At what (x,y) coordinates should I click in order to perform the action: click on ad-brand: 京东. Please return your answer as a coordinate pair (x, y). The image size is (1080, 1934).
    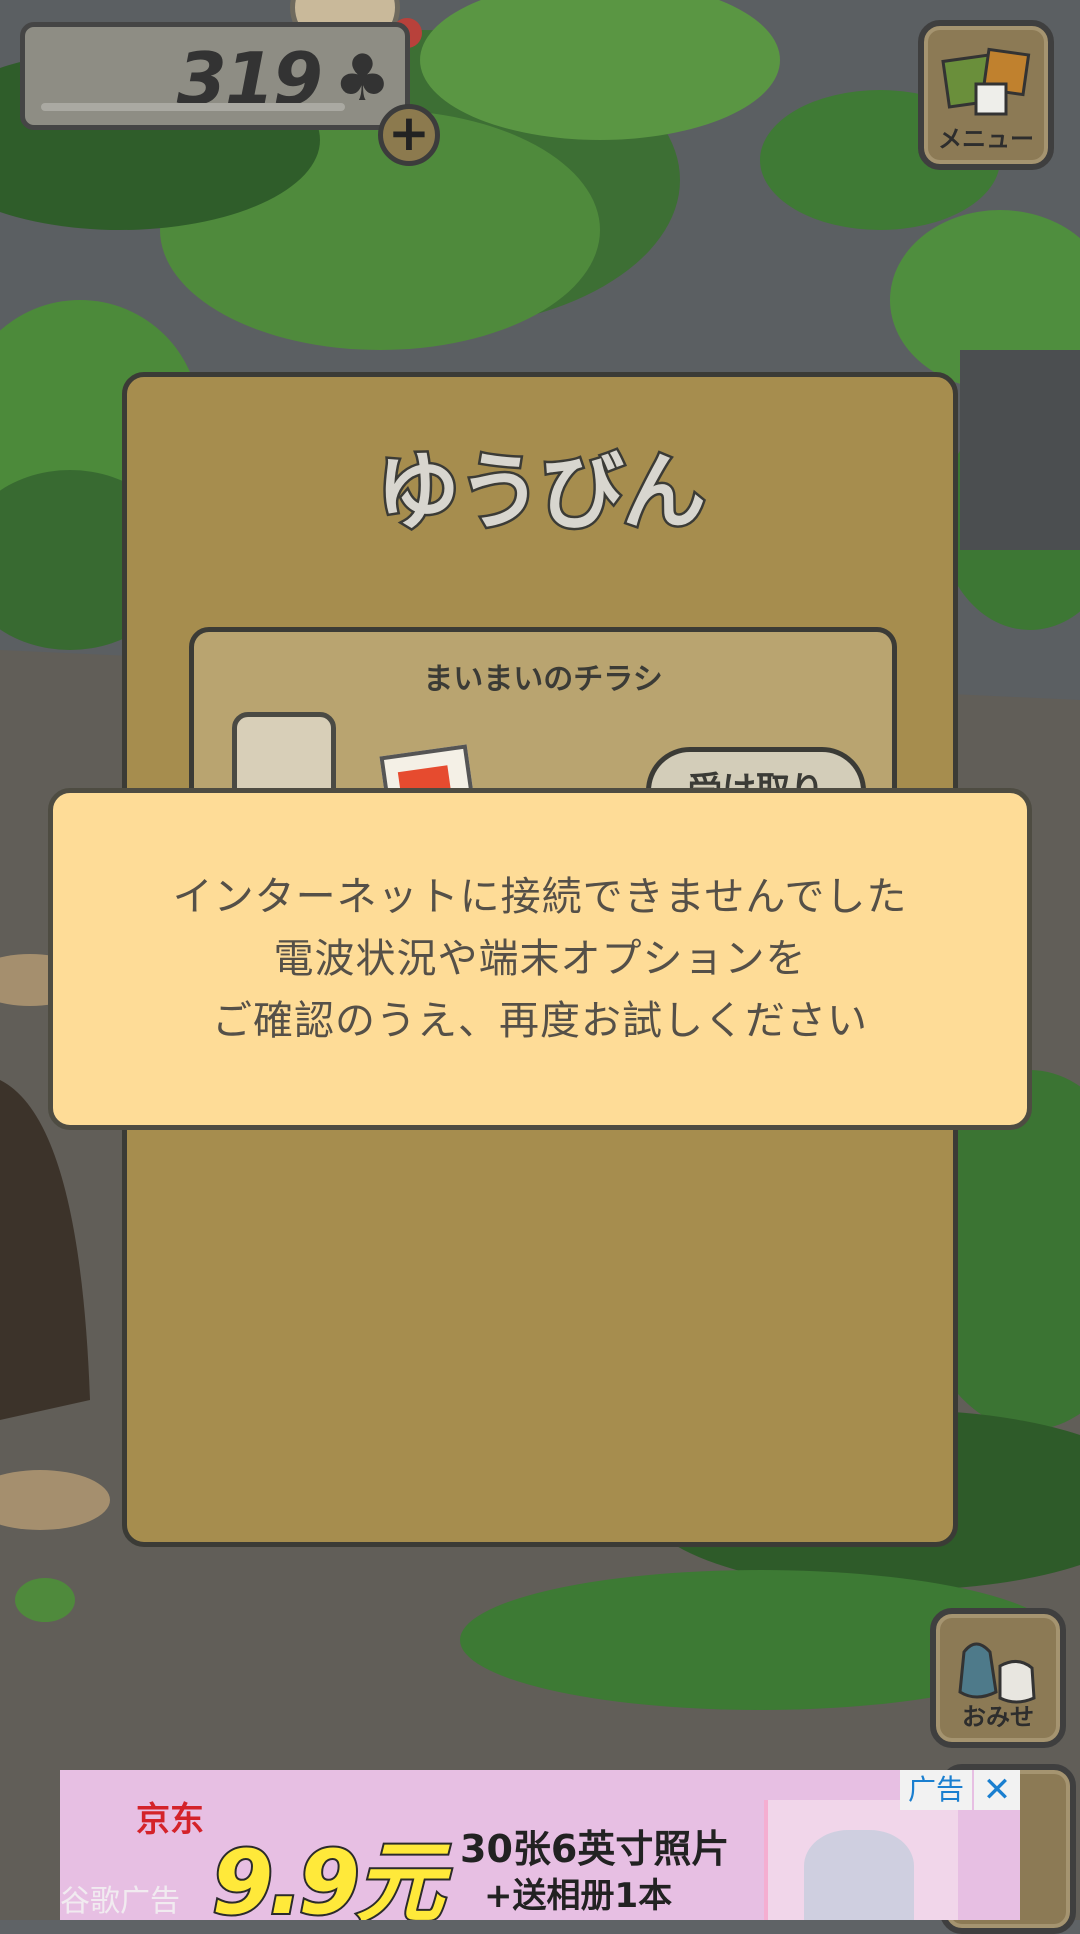
    Looking at the image, I should click on (170, 1820).